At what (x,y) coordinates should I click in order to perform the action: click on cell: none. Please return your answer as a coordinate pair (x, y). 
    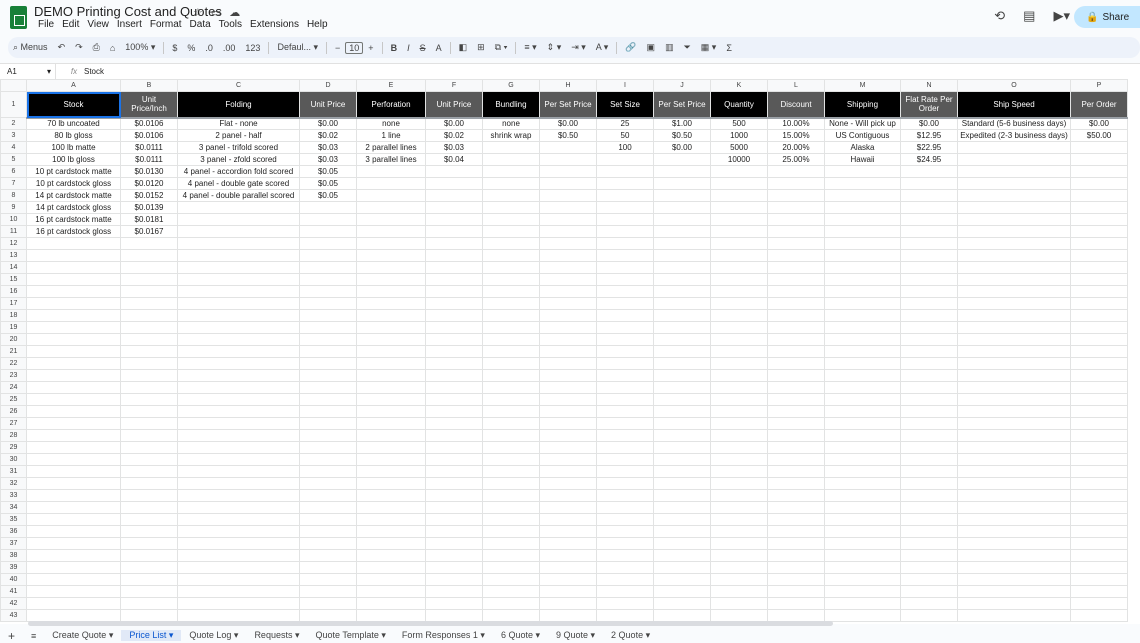
    Looking at the image, I should click on (511, 123).